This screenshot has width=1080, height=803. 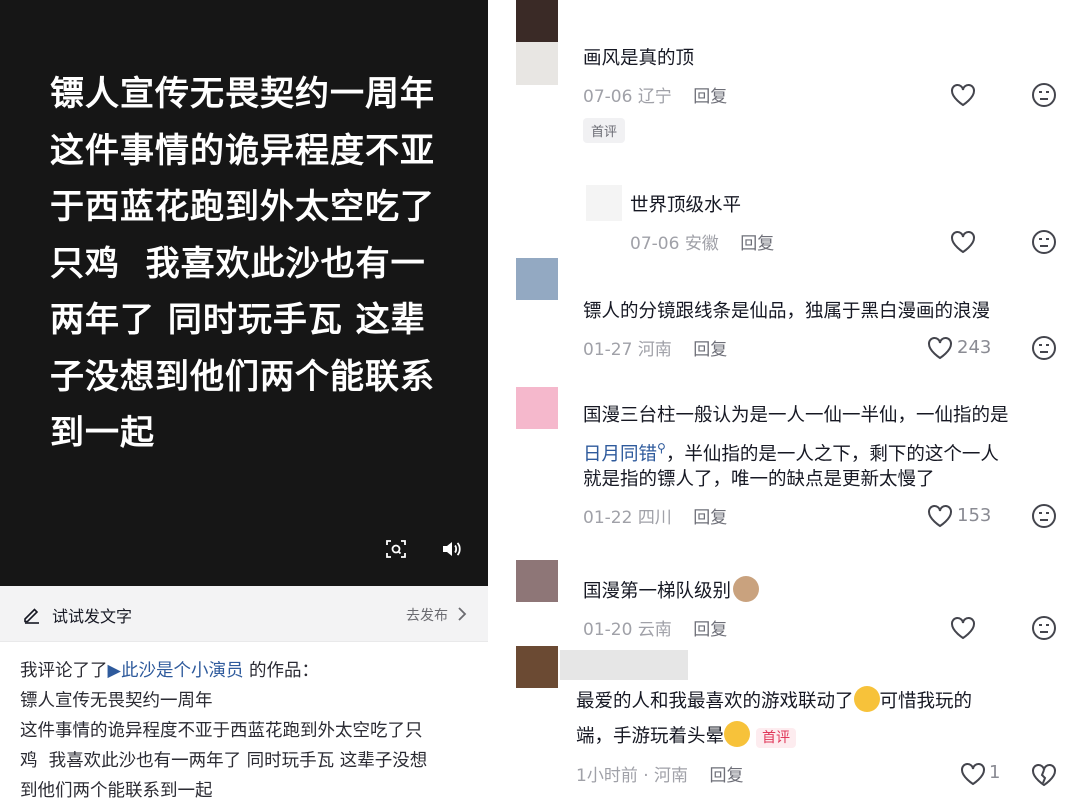 What do you see at coordinates (746, 589) in the screenshot?
I see `cat-emoji-icon` at bounding box center [746, 589].